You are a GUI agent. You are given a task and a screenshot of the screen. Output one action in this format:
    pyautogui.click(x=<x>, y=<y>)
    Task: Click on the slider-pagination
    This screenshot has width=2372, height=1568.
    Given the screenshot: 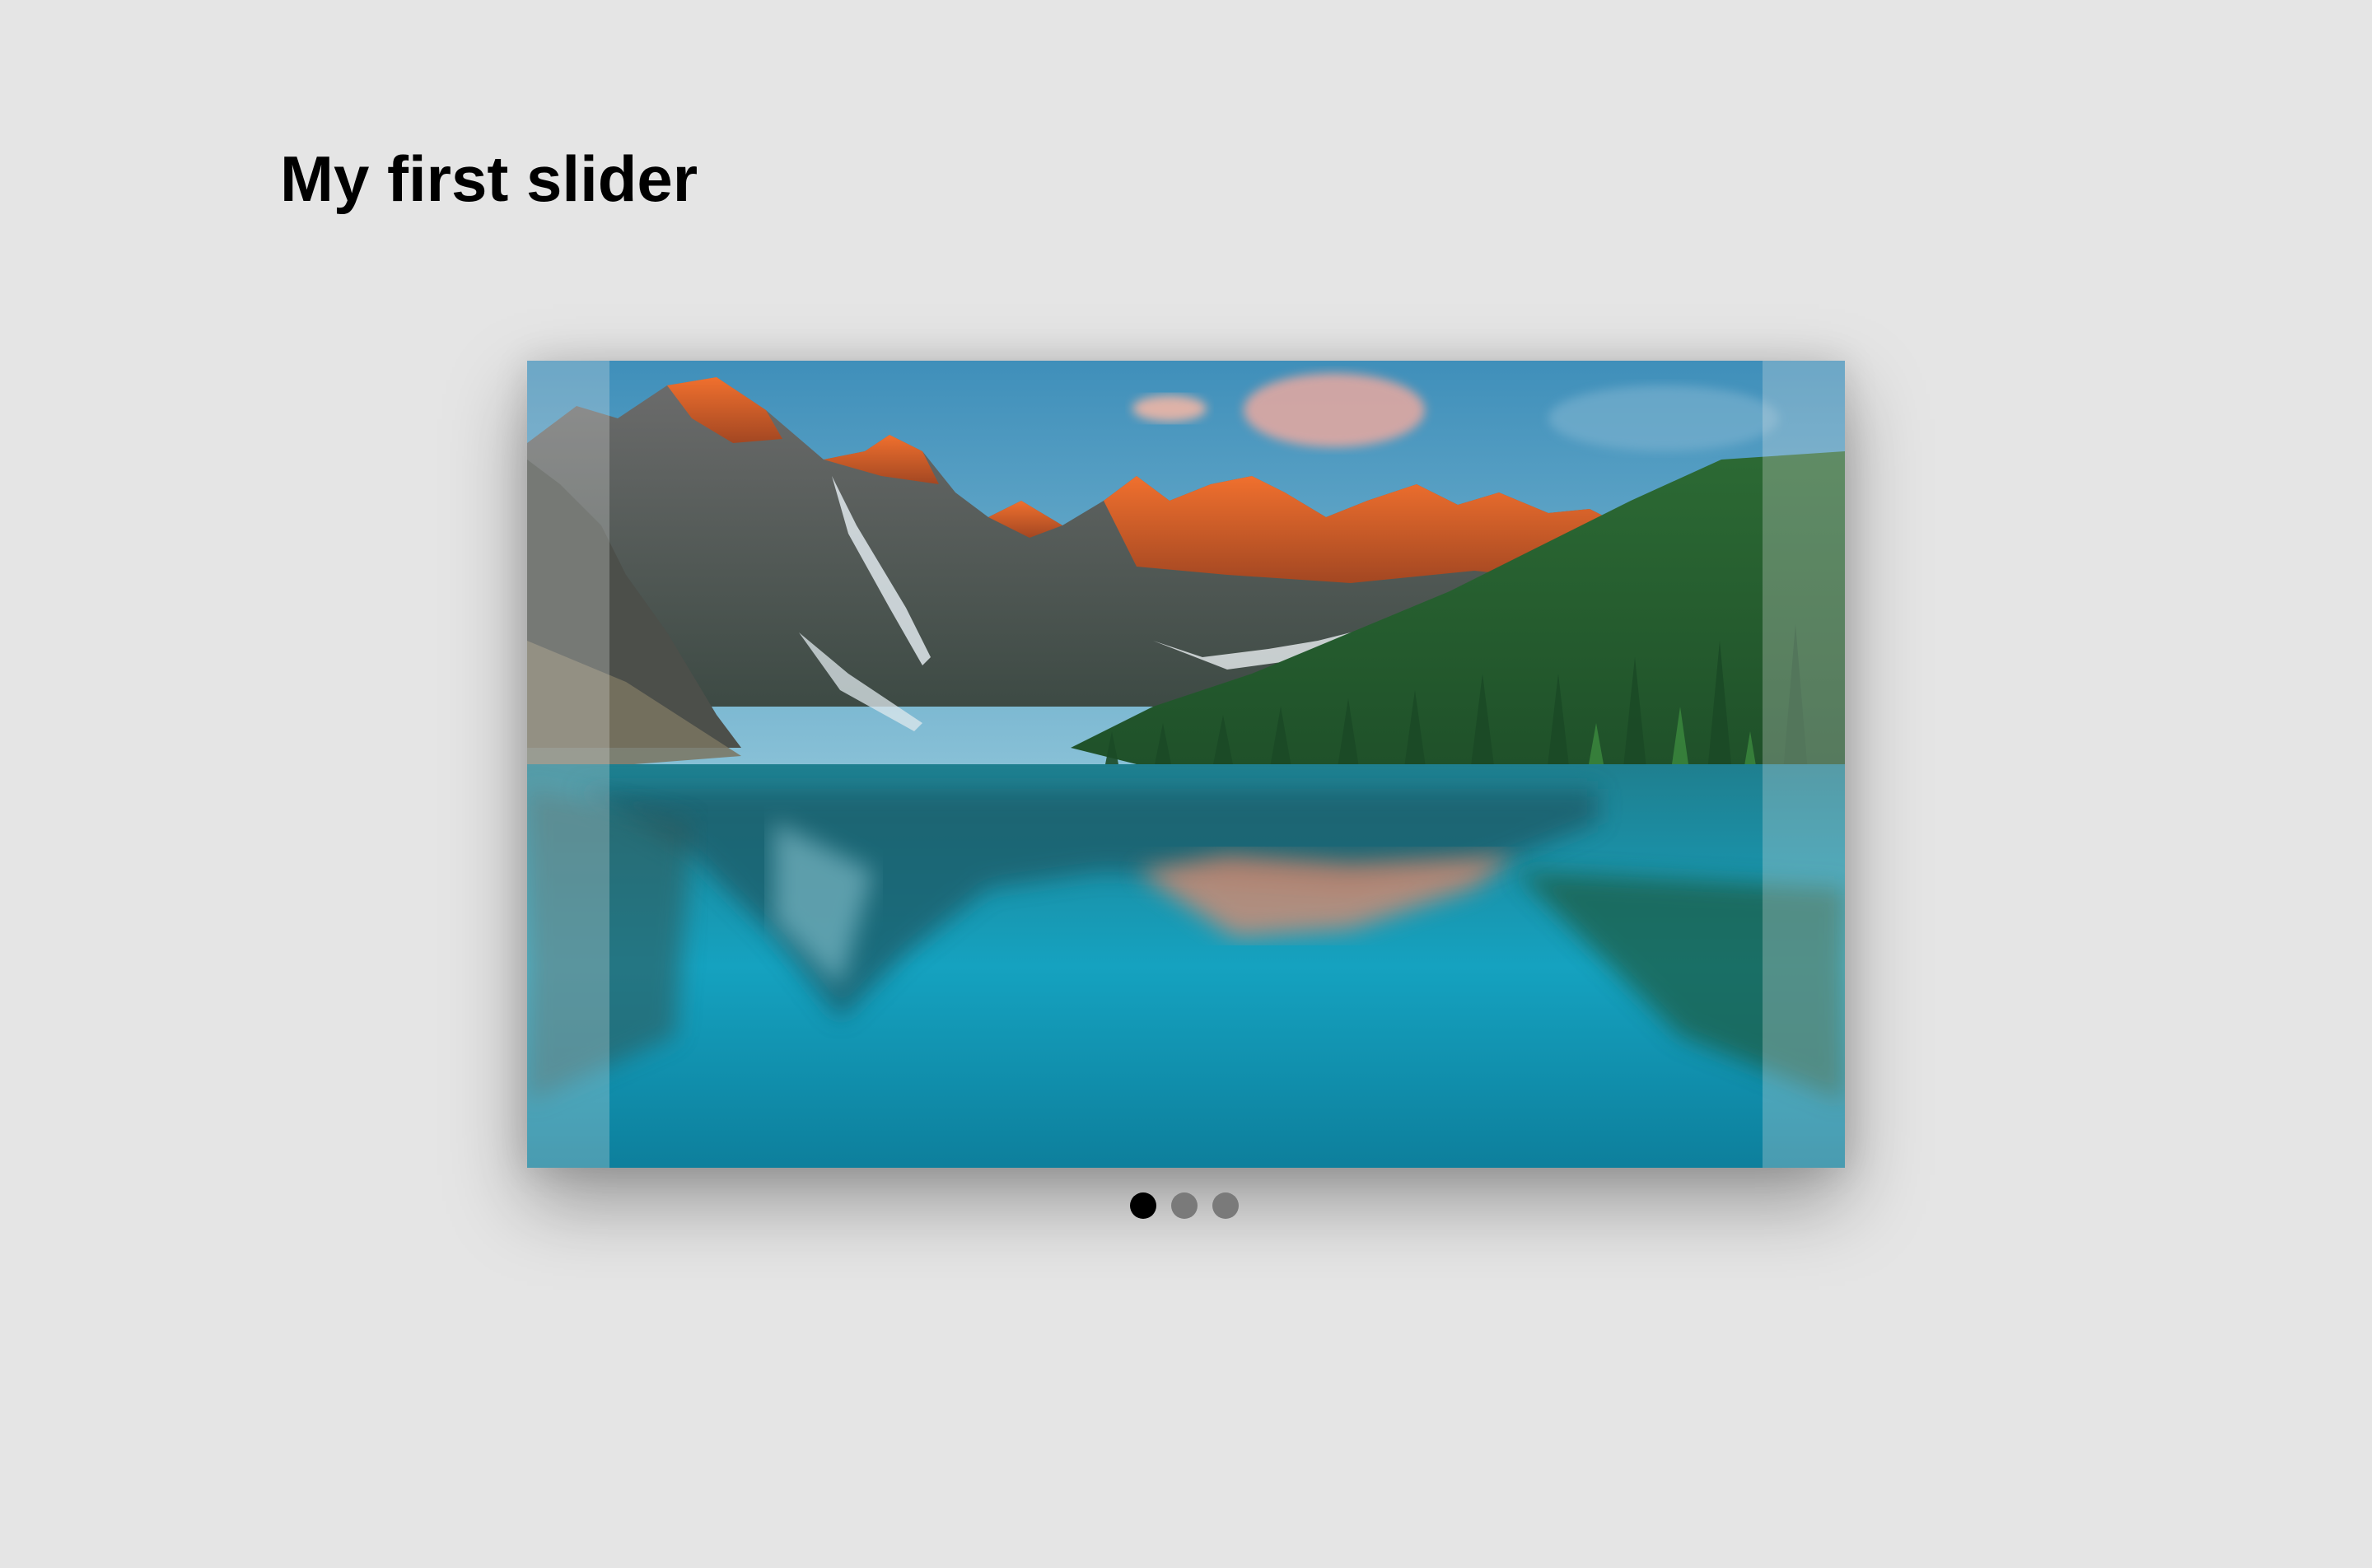 What is the action you would take?
    pyautogui.click(x=1184, y=1205)
    